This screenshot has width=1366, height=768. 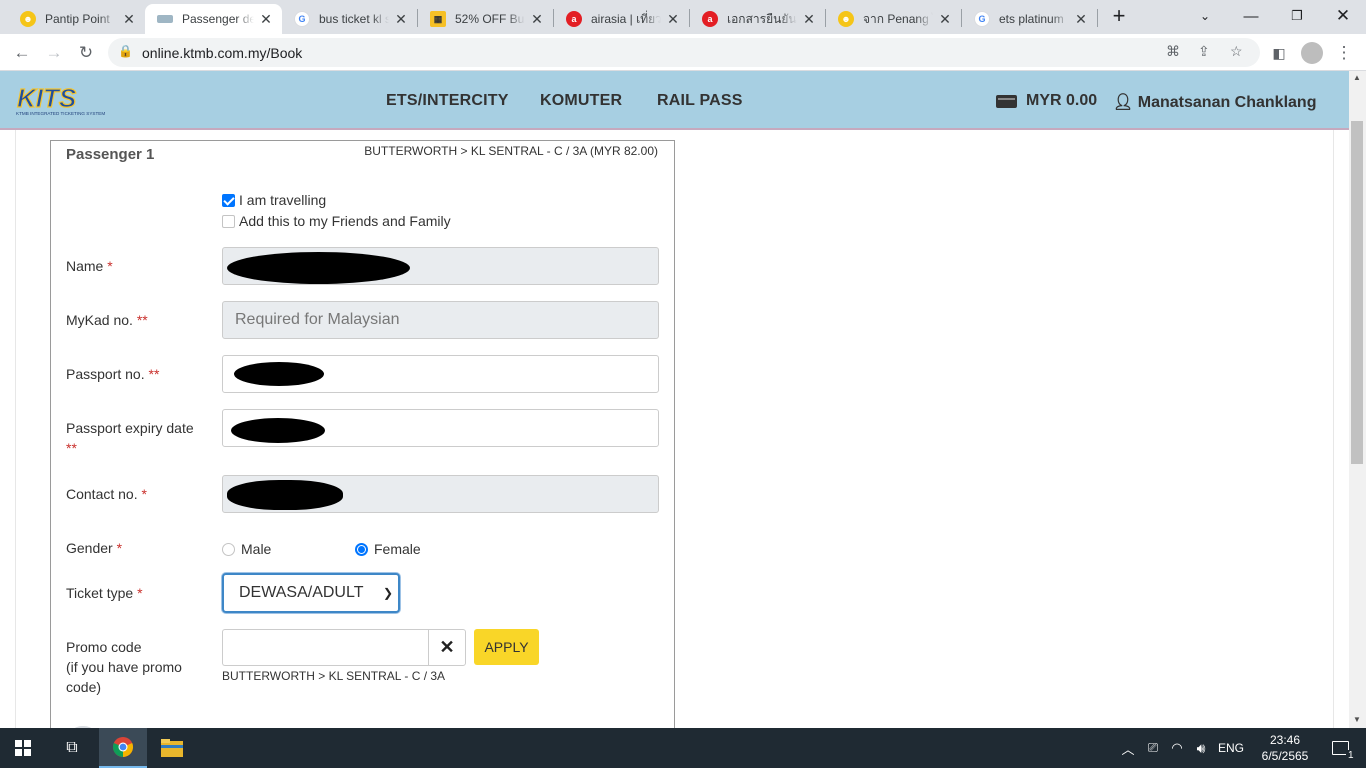 I want to click on task-view-icon: ⧉, so click(x=72, y=748).